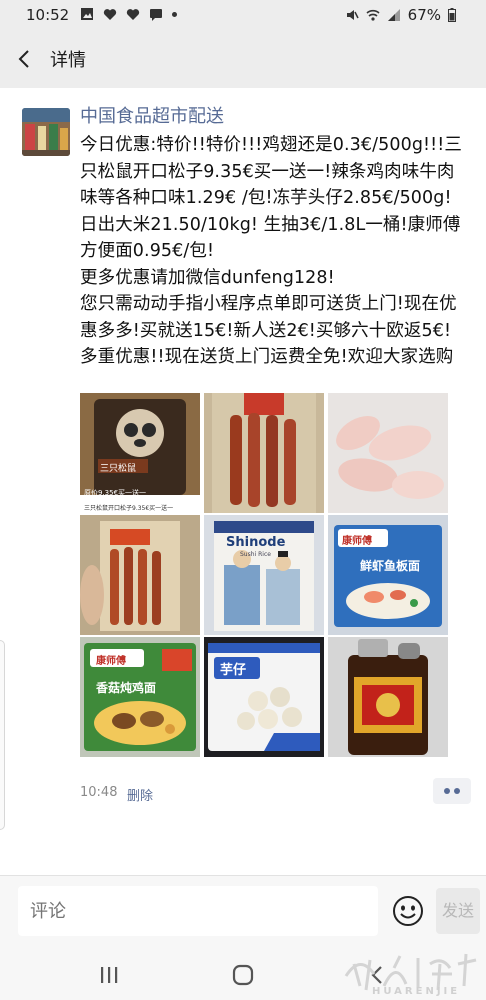  Describe the element at coordinates (388, 697) in the screenshot. I see `photo-soy-sauce` at that location.